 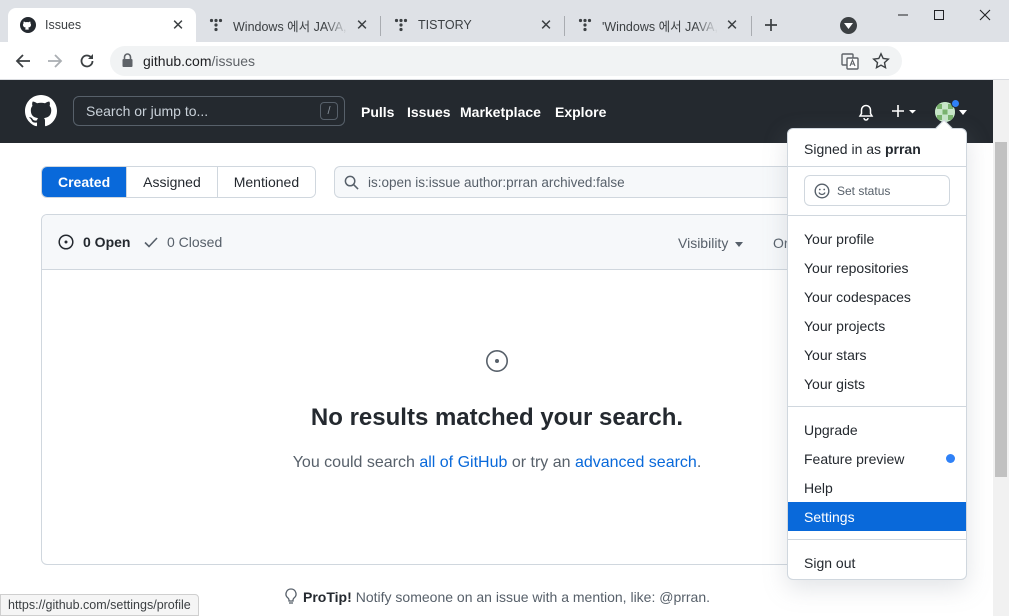 What do you see at coordinates (426, 242) in the screenshot?
I see `issues-list-header: 0 Open 0 Closed Visibility Or` at bounding box center [426, 242].